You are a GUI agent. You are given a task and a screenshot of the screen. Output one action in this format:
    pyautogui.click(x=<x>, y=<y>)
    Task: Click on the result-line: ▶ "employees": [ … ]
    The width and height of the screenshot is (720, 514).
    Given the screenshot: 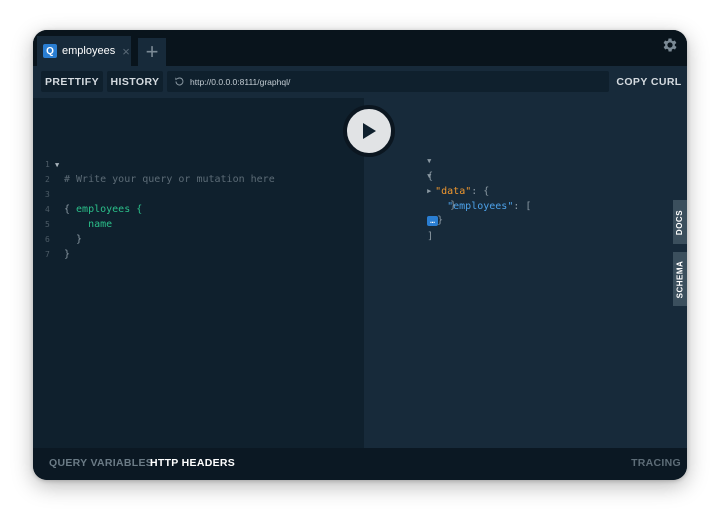 What is the action you would take?
    pyautogui.click(x=461, y=205)
    